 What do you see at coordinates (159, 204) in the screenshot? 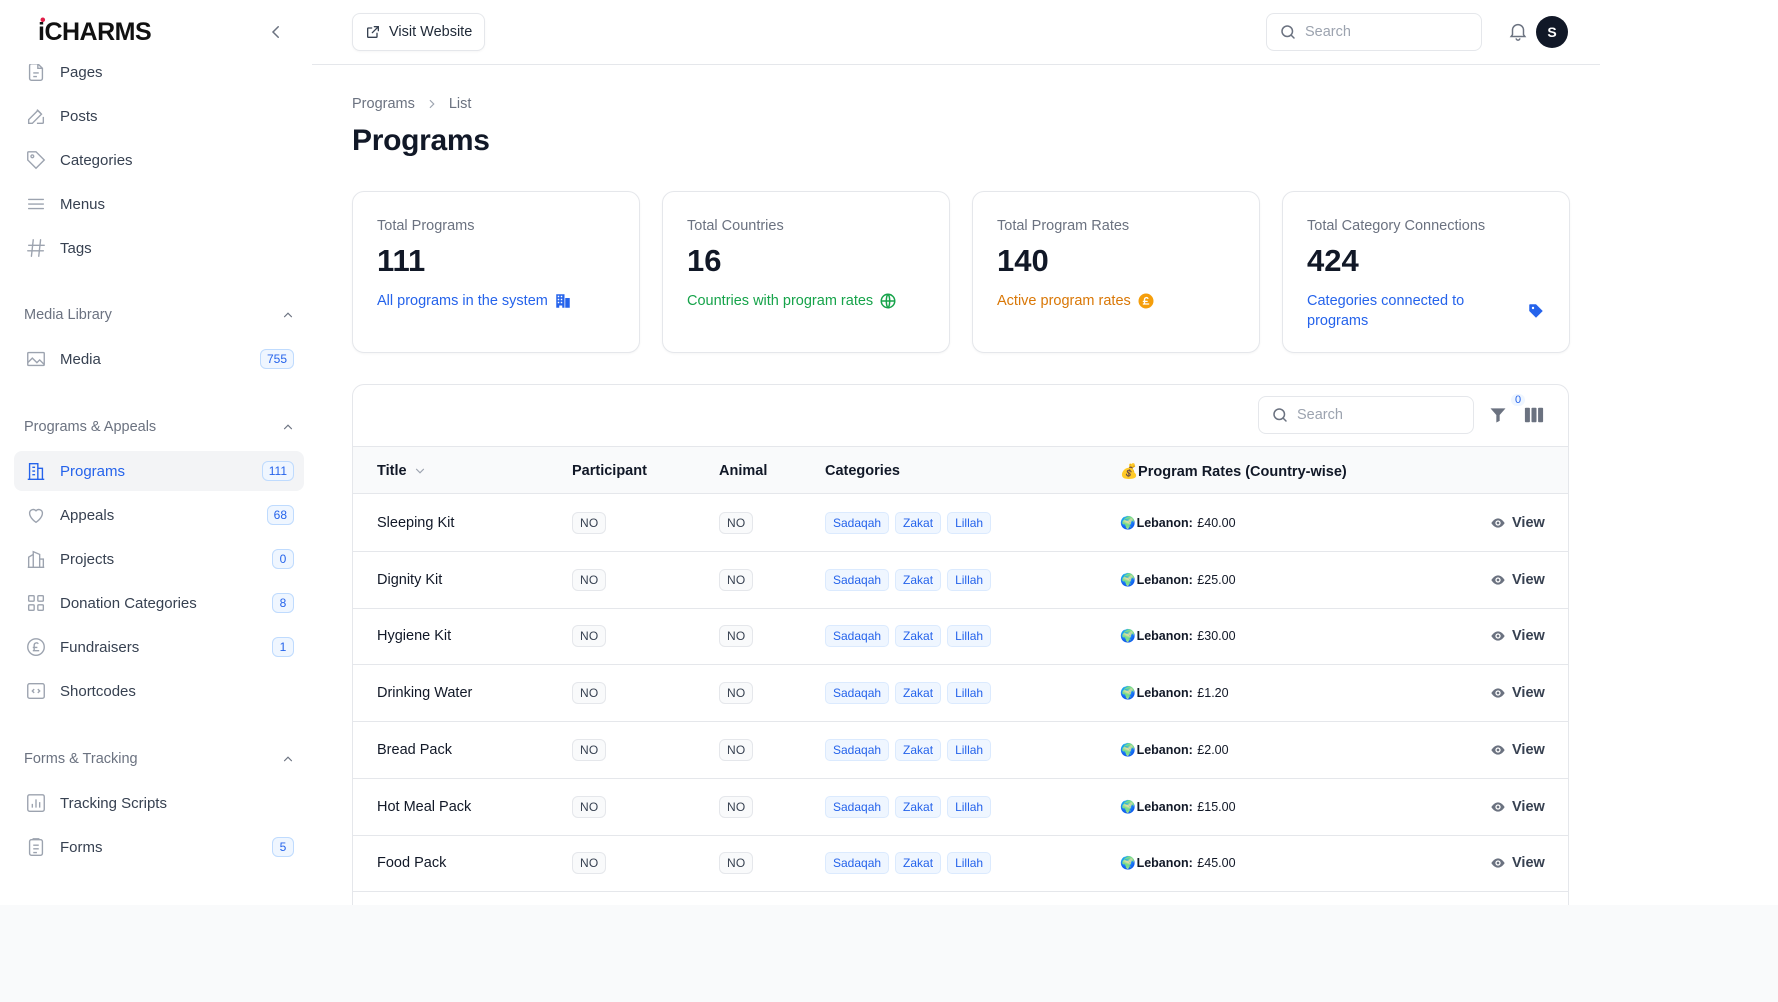
I see `sidebar-item-menus: Menus` at bounding box center [159, 204].